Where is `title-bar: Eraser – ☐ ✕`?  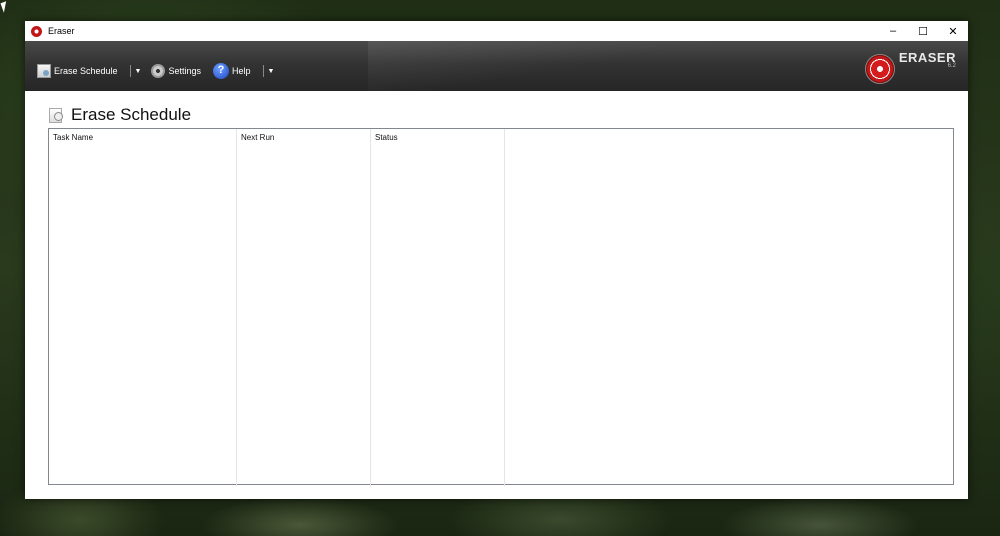
title-bar: Eraser – ☐ ✕ is located at coordinates (496, 31).